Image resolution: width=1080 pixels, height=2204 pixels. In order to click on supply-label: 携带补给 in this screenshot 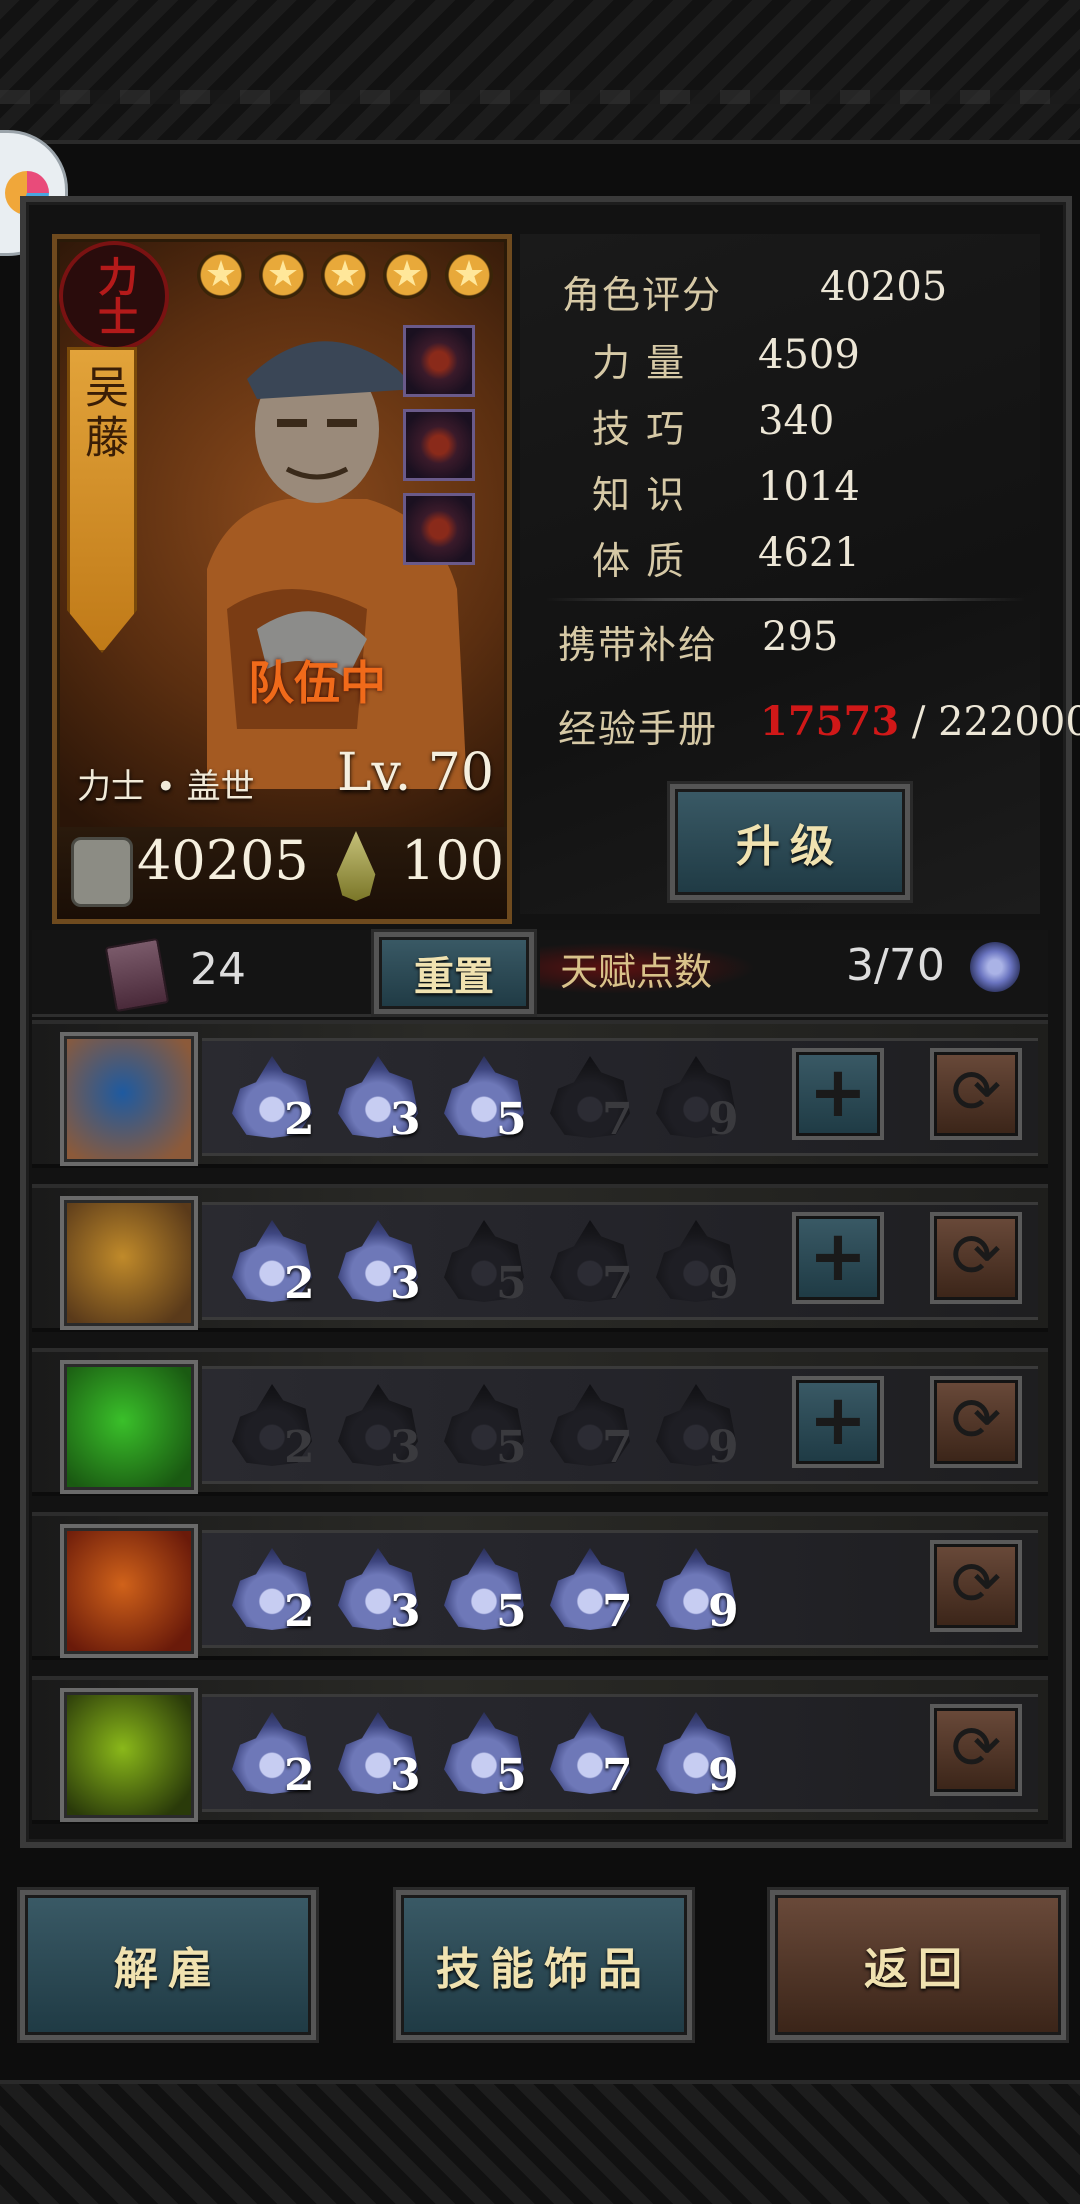, I will do `click(638, 645)`.